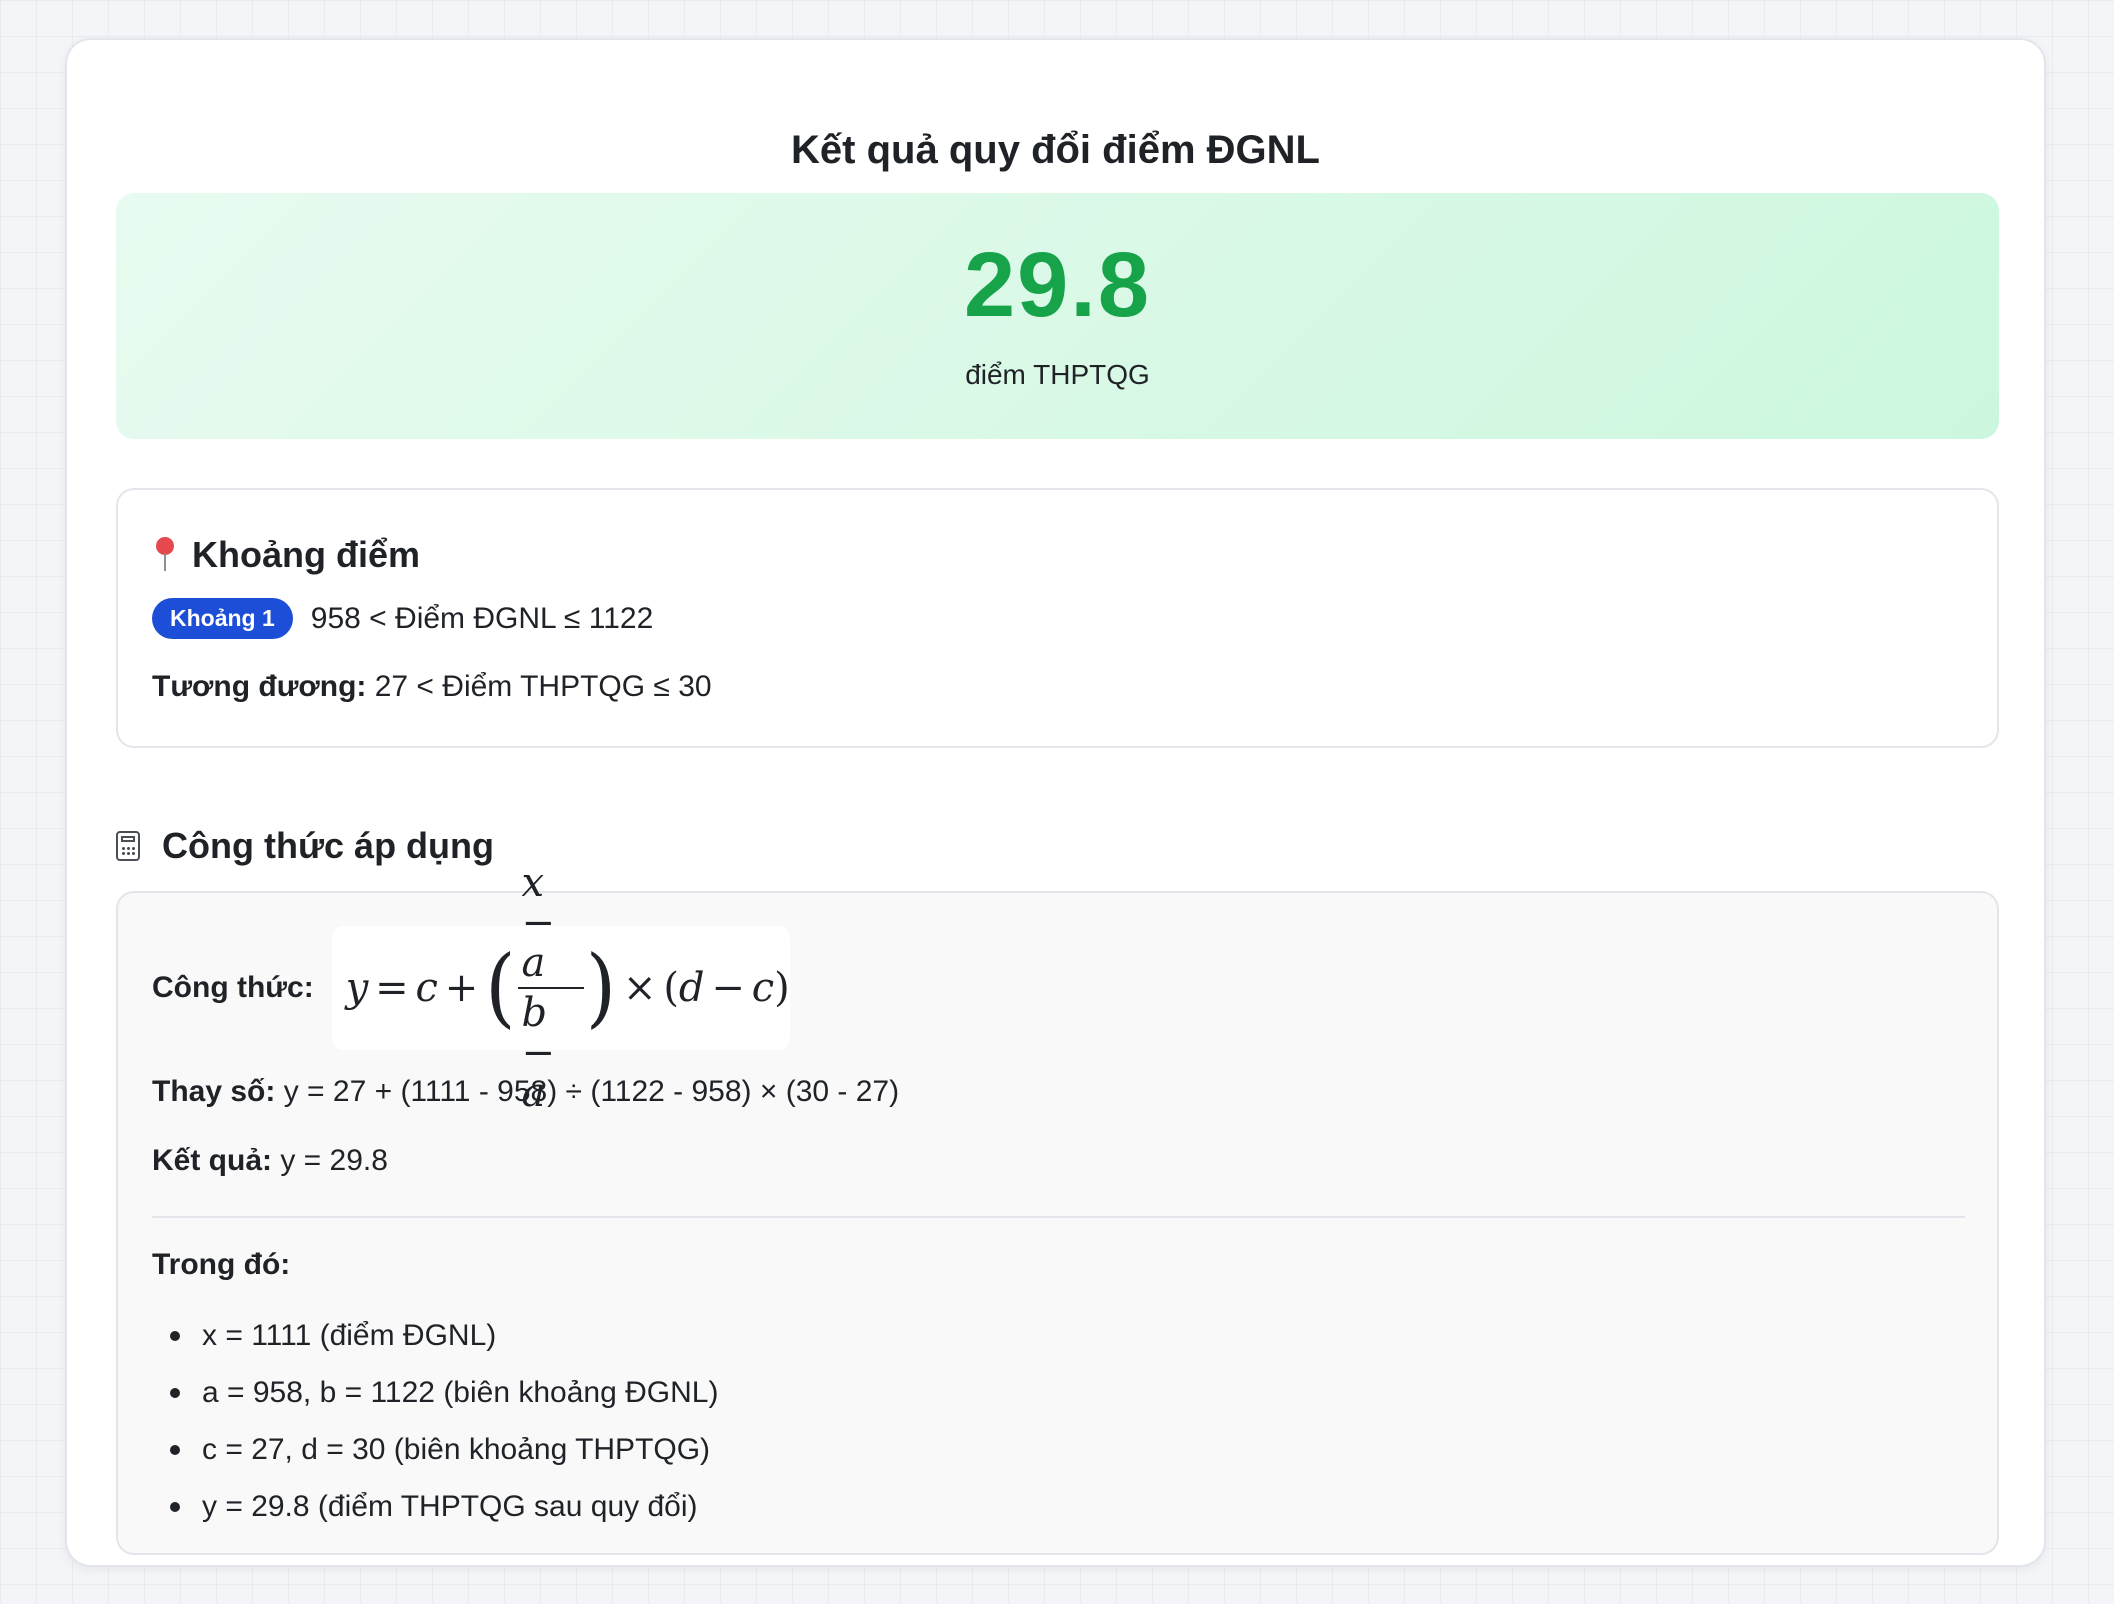 The width and height of the screenshot is (2114, 1604). I want to click on formula-heading-text: Công thức áp dụng, so click(328, 845).